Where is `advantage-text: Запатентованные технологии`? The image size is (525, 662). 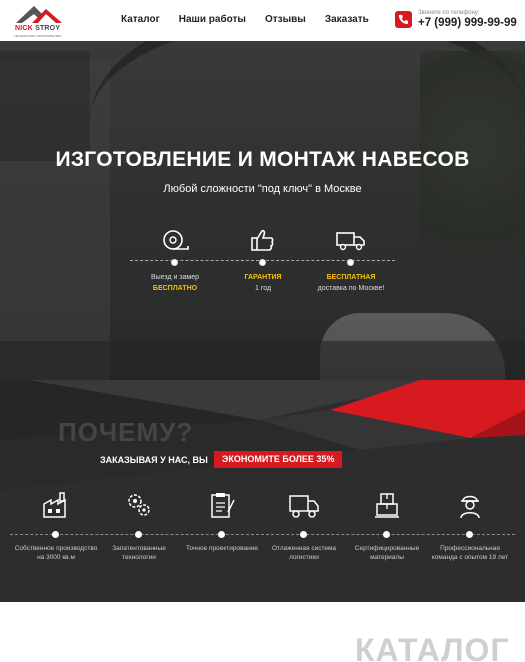
advantage-text: Запатентованные технологии is located at coordinates (139, 553).